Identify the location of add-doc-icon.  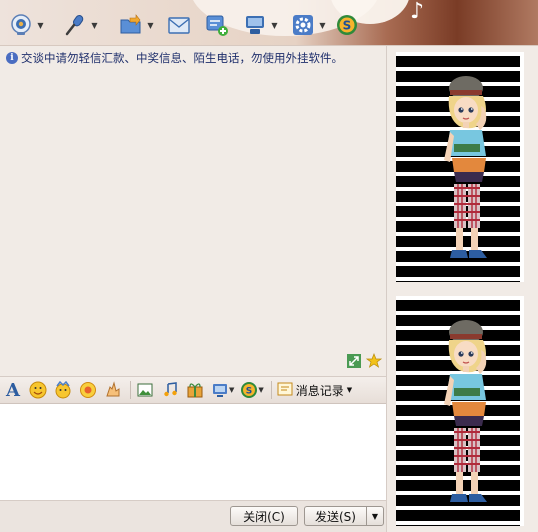
(217, 25).